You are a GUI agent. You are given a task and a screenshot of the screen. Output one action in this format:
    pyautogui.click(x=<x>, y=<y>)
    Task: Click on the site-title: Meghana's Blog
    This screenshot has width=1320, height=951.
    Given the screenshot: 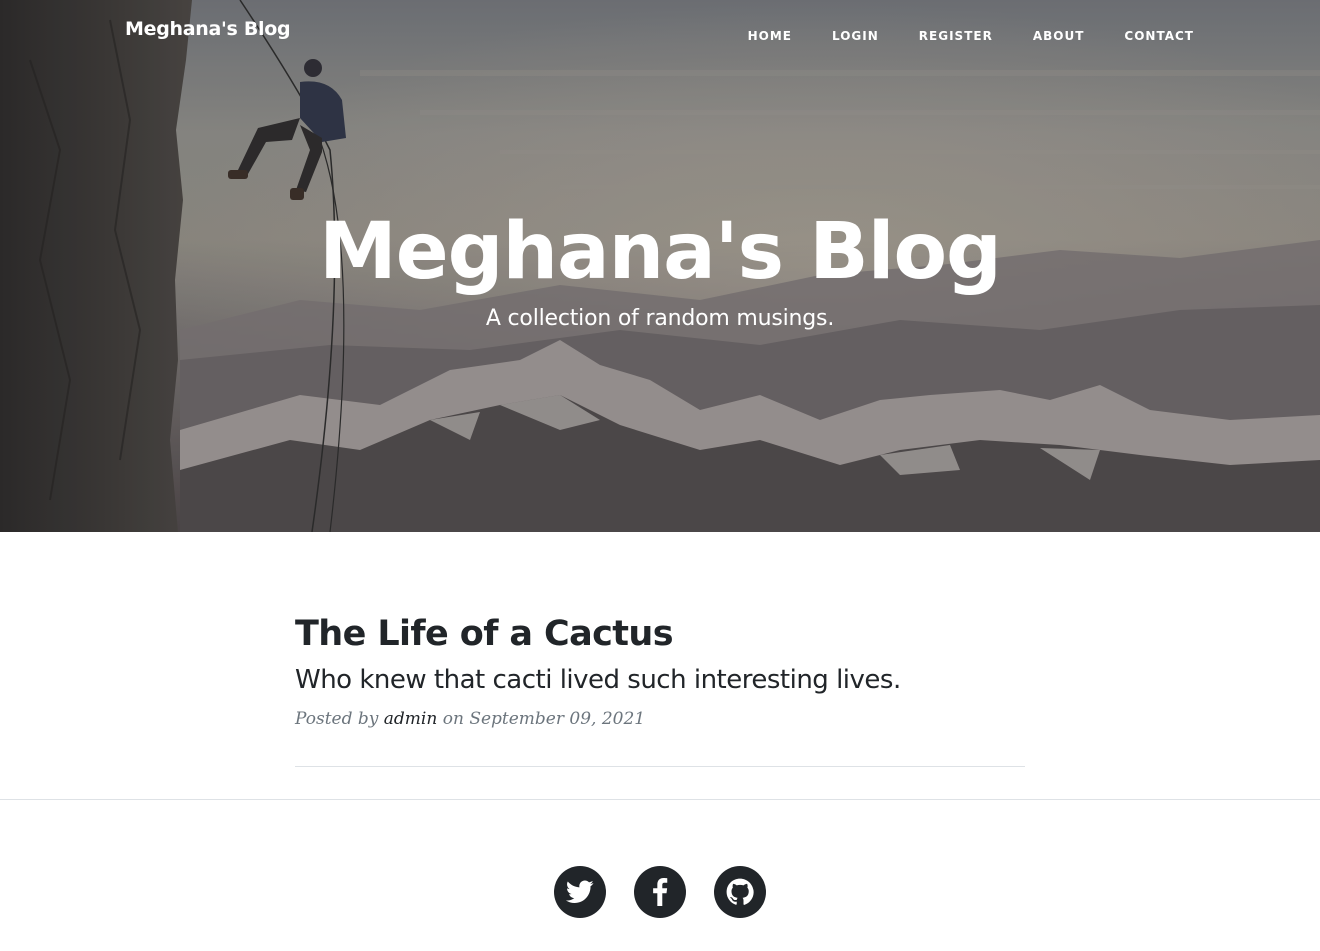 What is the action you would take?
    pyautogui.click(x=660, y=252)
    